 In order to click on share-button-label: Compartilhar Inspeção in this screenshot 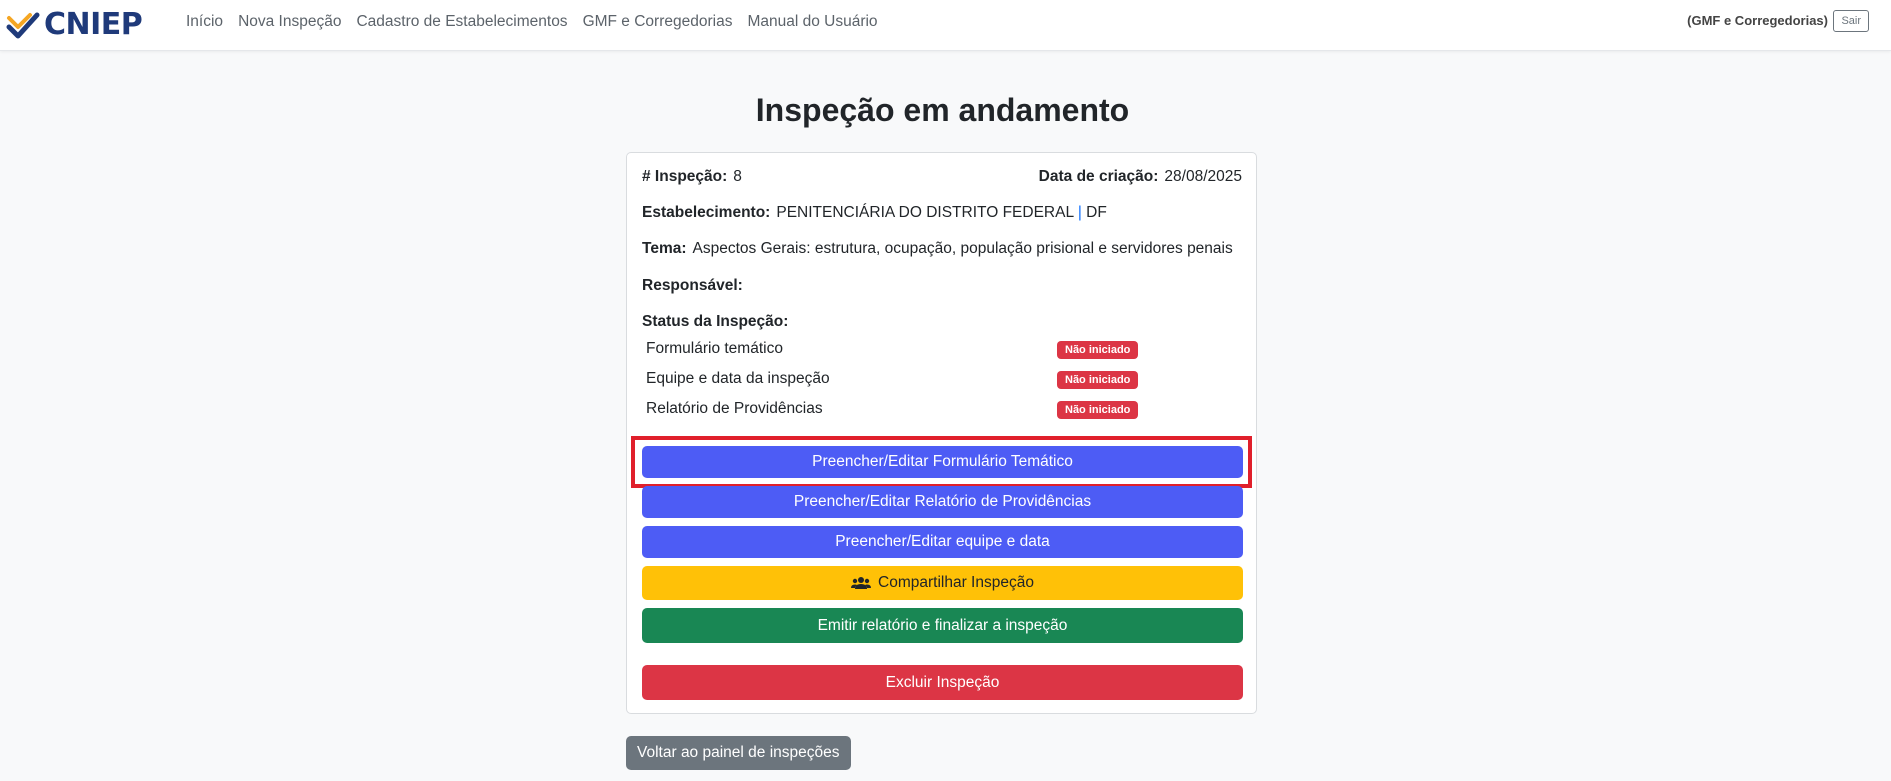, I will do `click(956, 582)`.